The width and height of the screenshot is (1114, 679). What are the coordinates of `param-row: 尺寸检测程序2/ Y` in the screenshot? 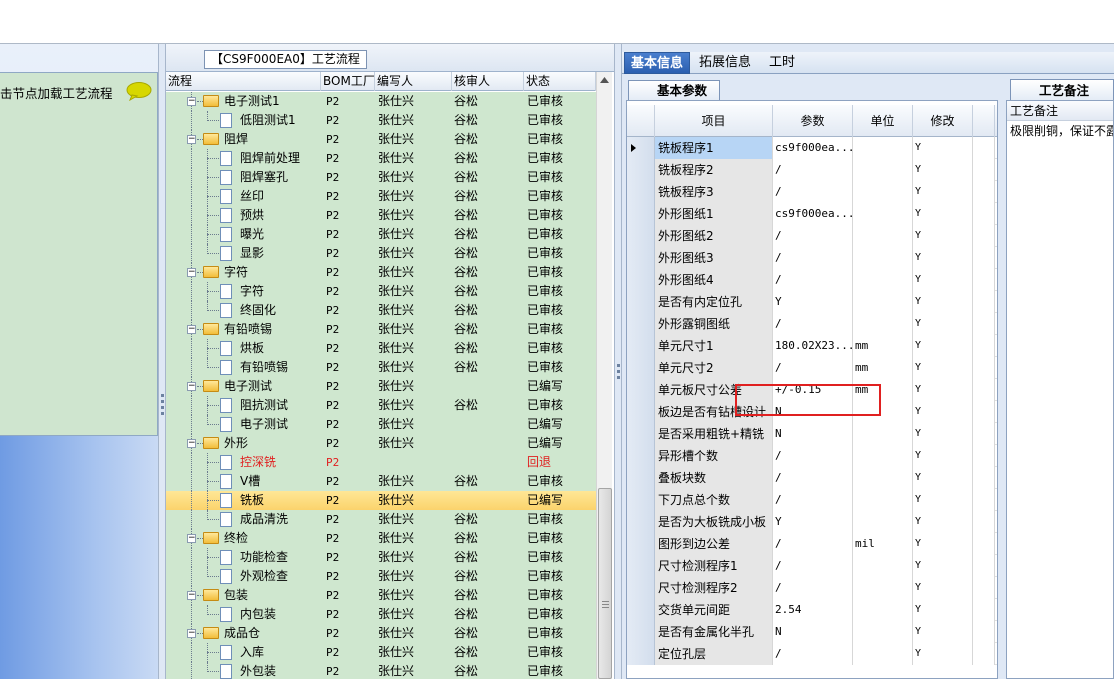 It's located at (812, 588).